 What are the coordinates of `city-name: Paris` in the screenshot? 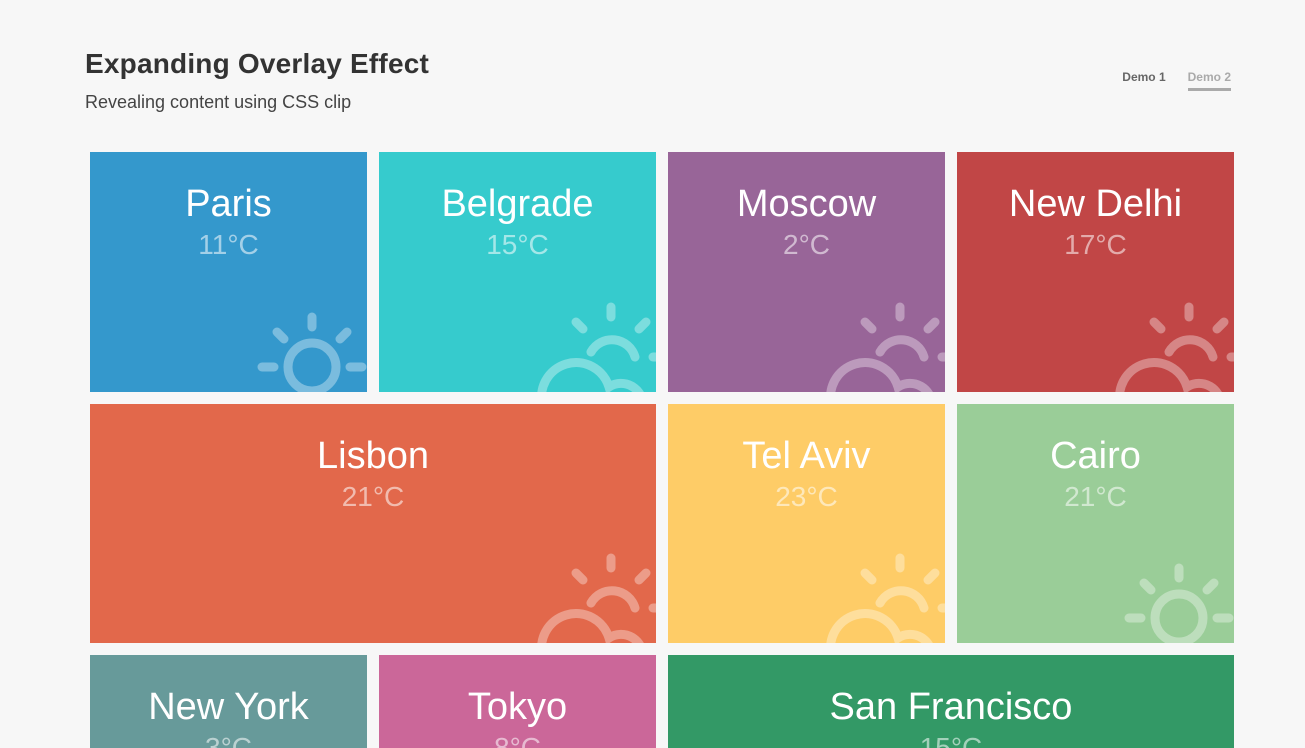 It's located at (228, 204).